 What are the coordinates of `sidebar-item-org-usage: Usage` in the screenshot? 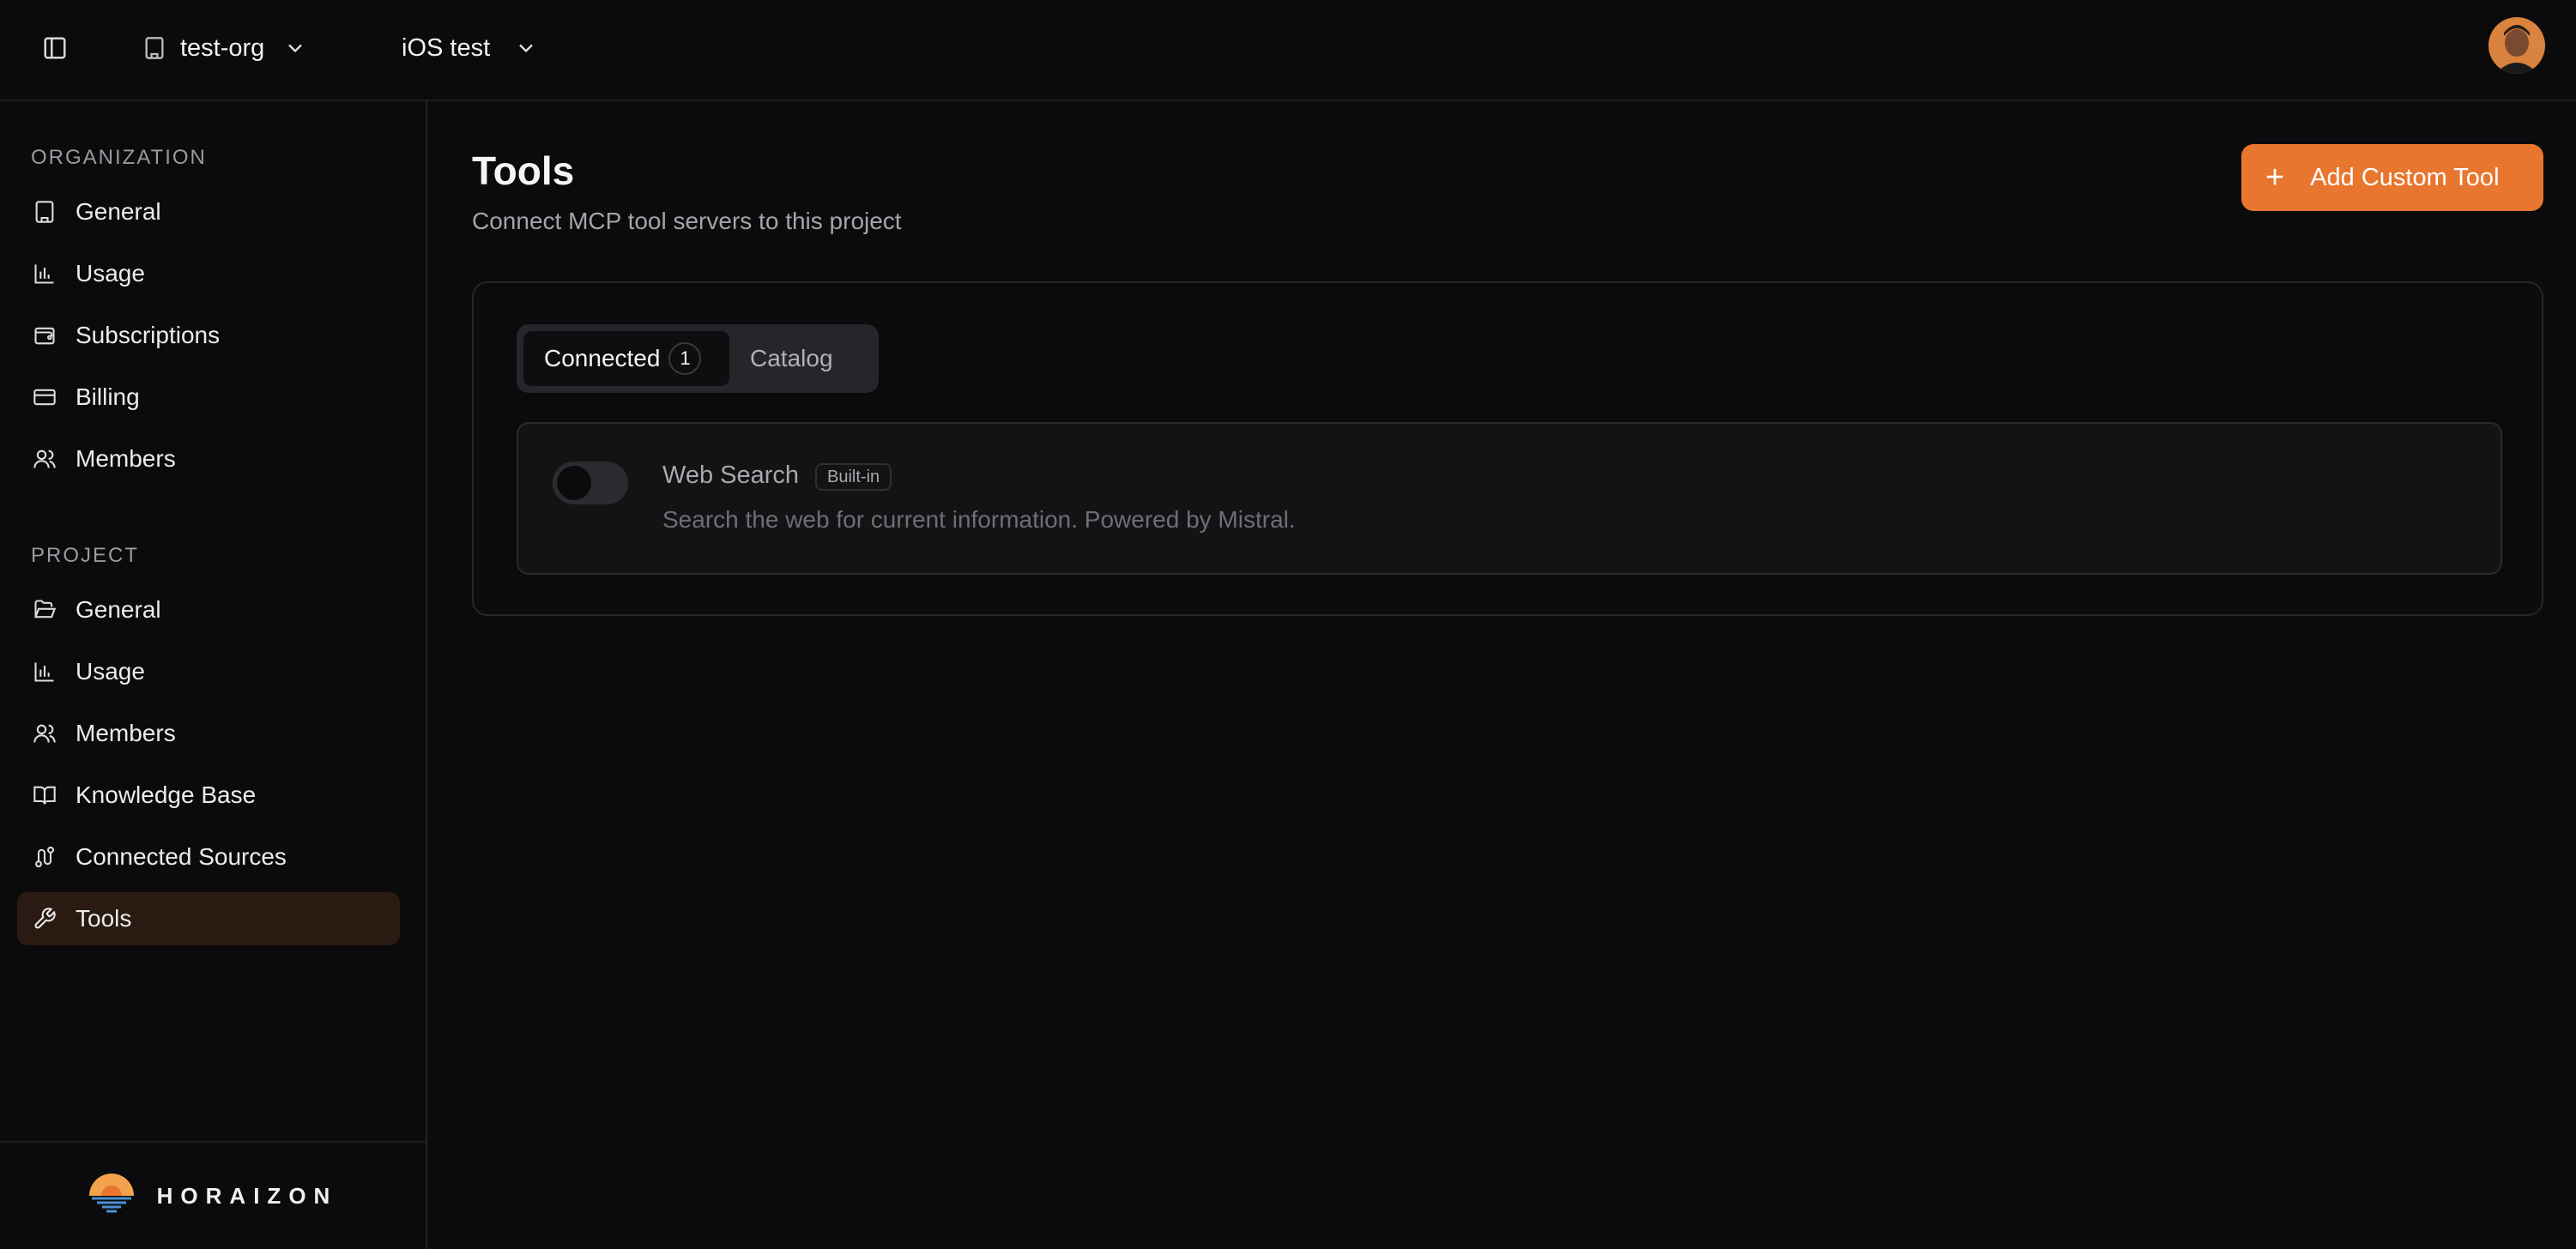 It's located at (208, 273).